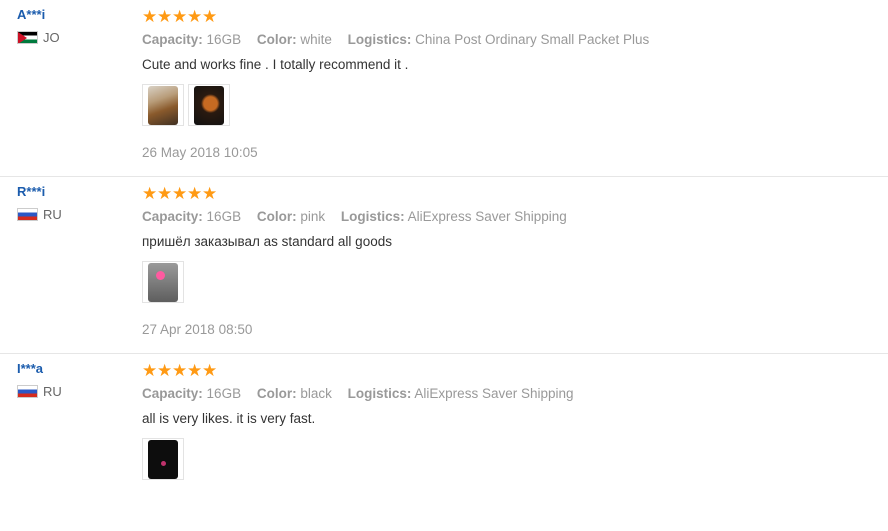 The image size is (888, 531). Describe the element at coordinates (316, 393) in the screenshot. I see `color-value: black` at that location.